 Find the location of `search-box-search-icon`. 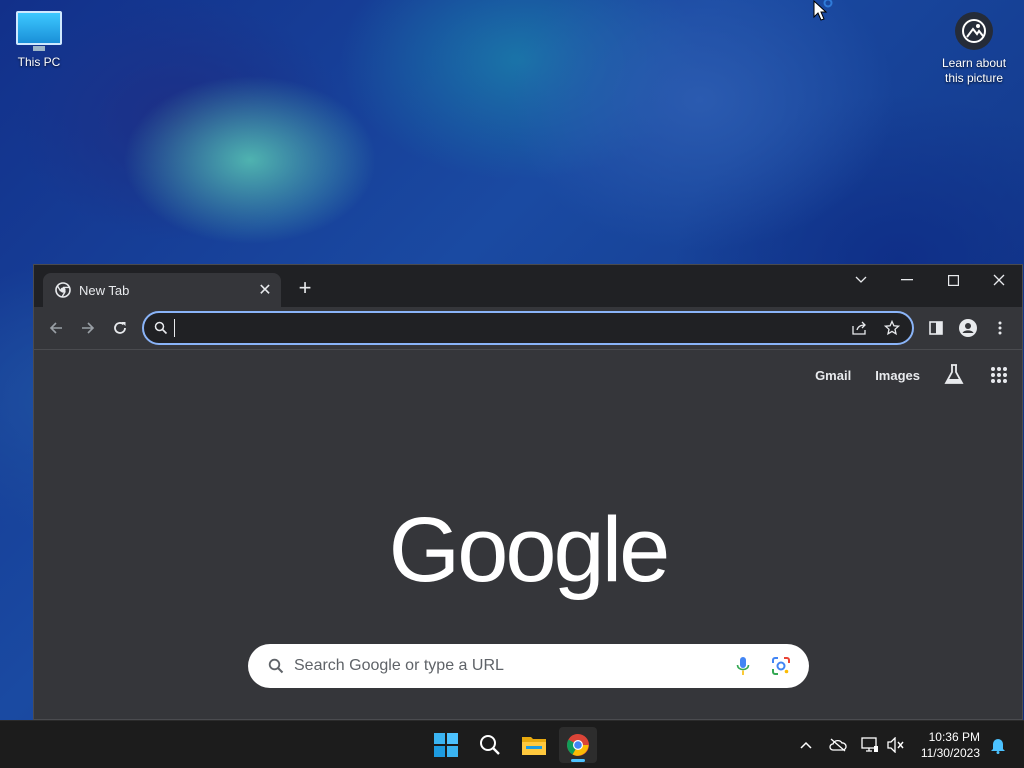

search-box-search-icon is located at coordinates (276, 666).